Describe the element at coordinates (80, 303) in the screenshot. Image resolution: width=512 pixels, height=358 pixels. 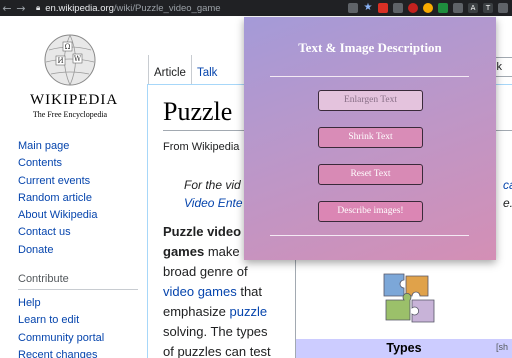
I see `sidebar-item-help: Help` at that location.